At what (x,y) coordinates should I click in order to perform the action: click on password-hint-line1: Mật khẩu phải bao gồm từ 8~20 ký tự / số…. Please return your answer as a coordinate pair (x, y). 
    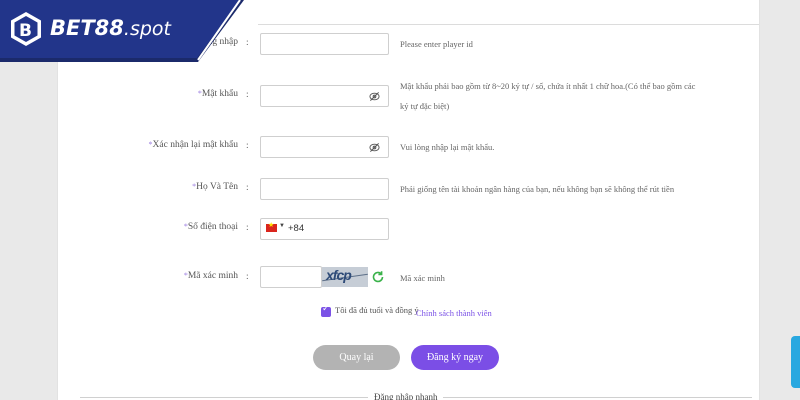
    Looking at the image, I should click on (548, 86).